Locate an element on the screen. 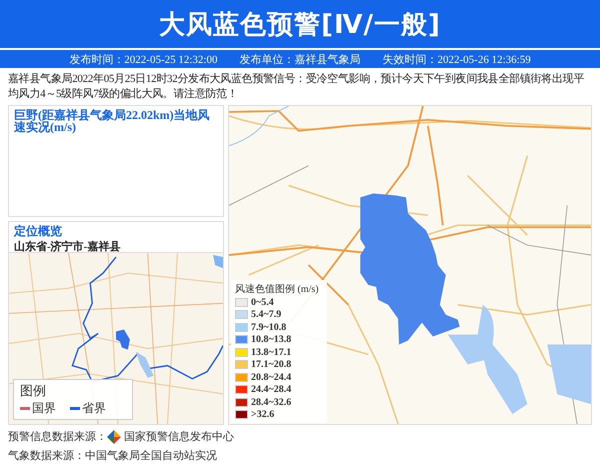 The height and width of the screenshot is (471, 600). source-label: 气象数据来源： is located at coordinates (46, 455).